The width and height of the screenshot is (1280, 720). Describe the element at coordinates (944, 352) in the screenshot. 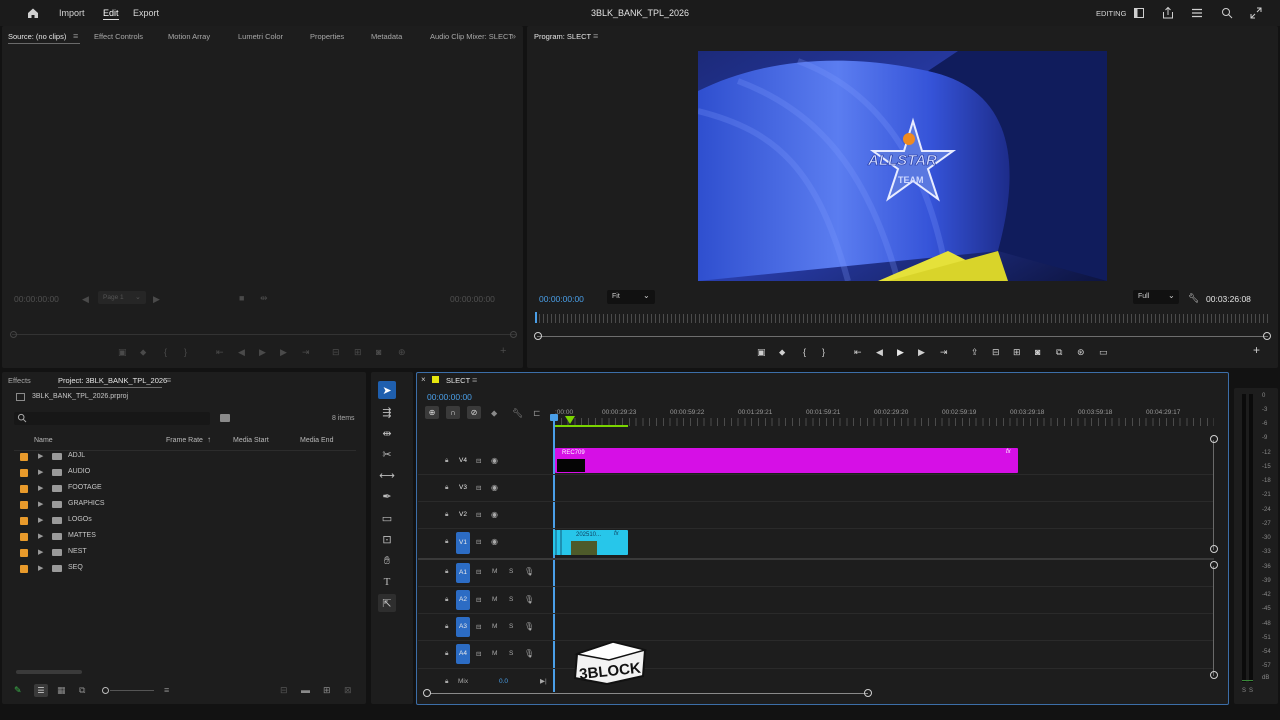

I see `go-to-out-icon: ⇥` at that location.